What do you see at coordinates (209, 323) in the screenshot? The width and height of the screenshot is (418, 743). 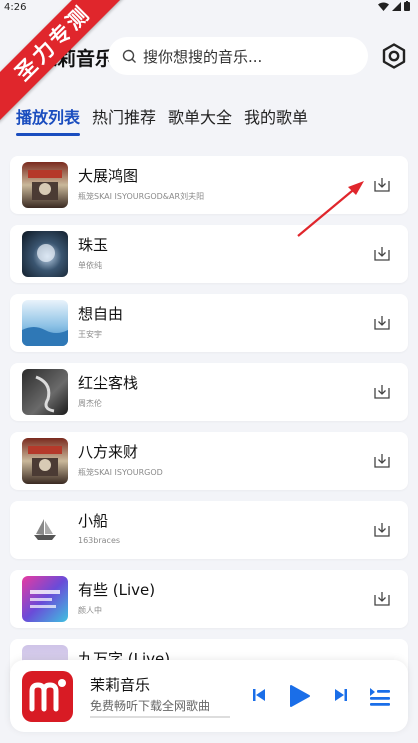 I see `song-row: 想自由 王安宇` at bounding box center [209, 323].